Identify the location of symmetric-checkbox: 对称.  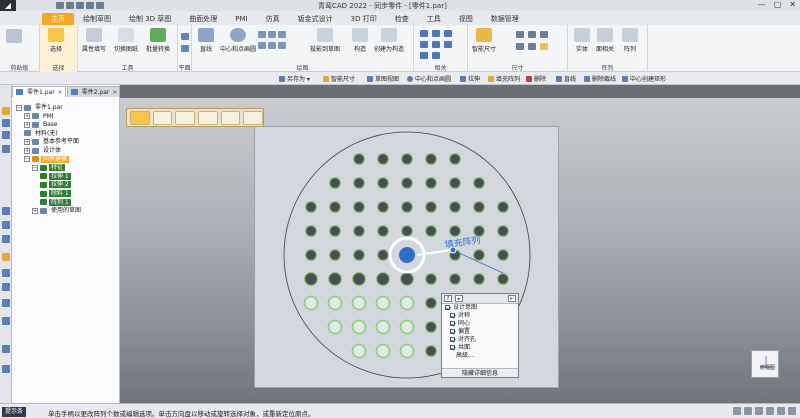
(480, 316).